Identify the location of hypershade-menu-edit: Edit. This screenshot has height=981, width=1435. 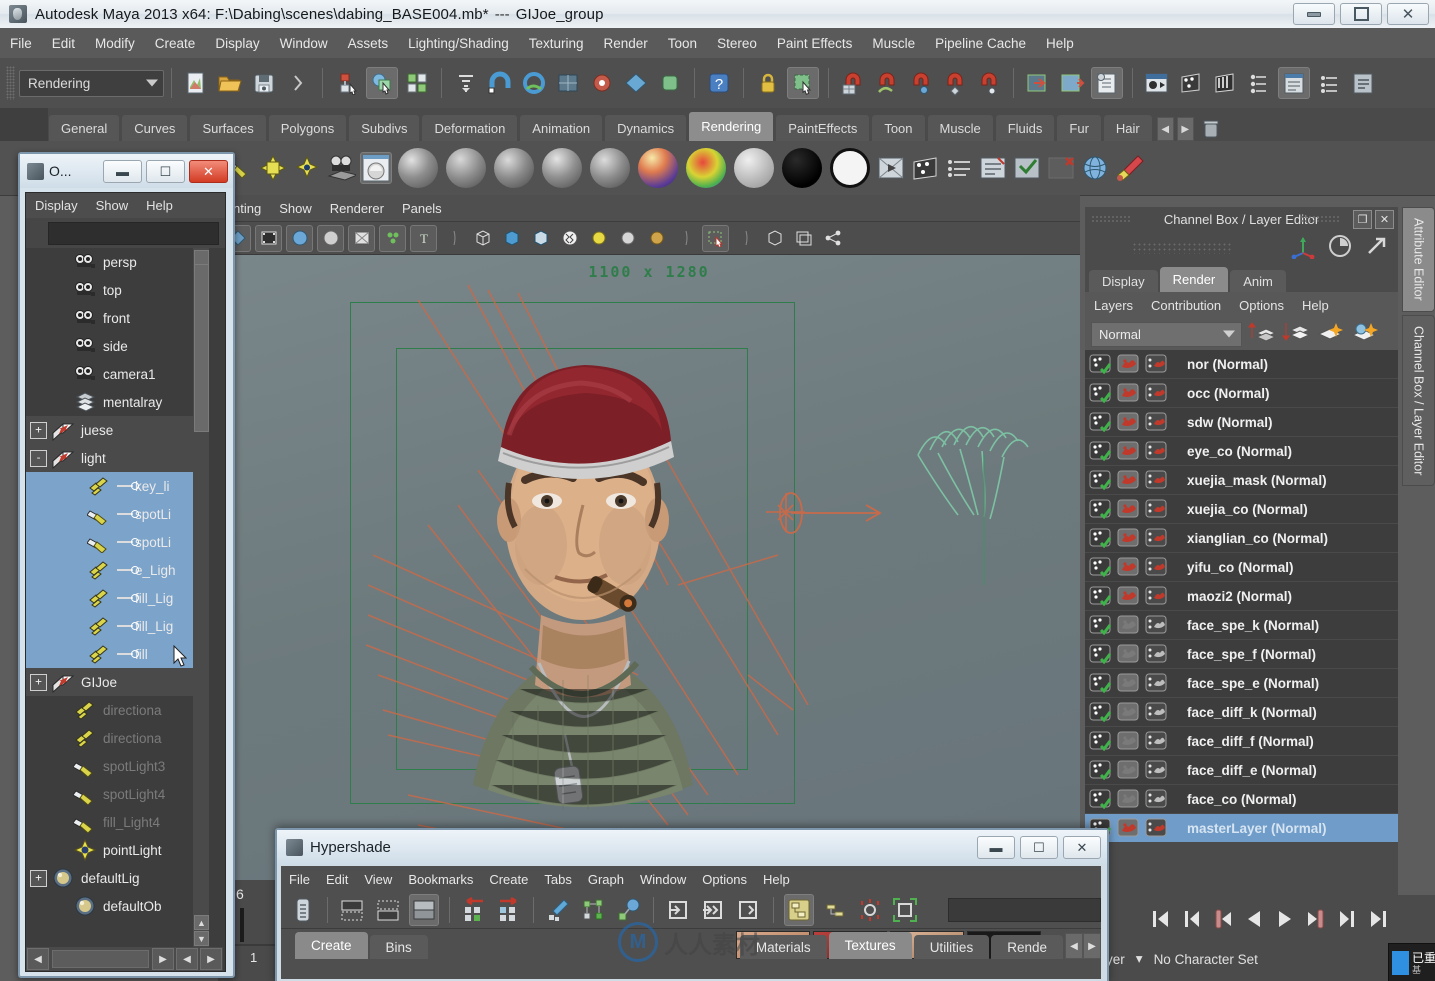
(337, 879).